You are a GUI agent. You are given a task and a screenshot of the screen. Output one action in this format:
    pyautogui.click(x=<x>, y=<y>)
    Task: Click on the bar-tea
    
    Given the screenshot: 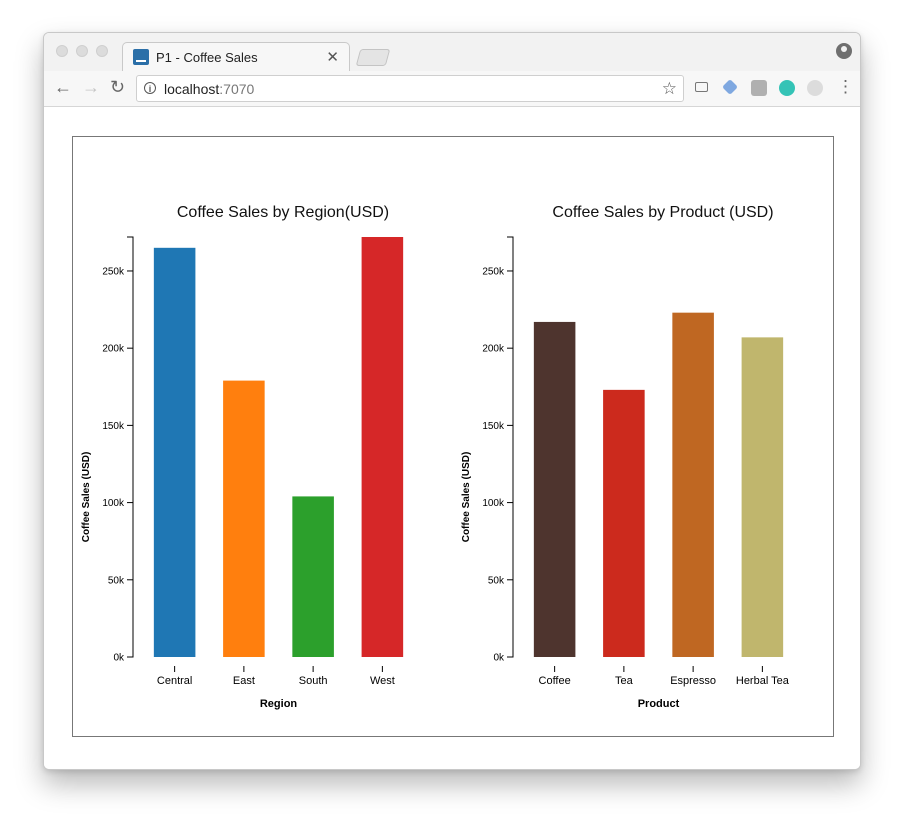 What is the action you would take?
    pyautogui.click(x=624, y=523)
    